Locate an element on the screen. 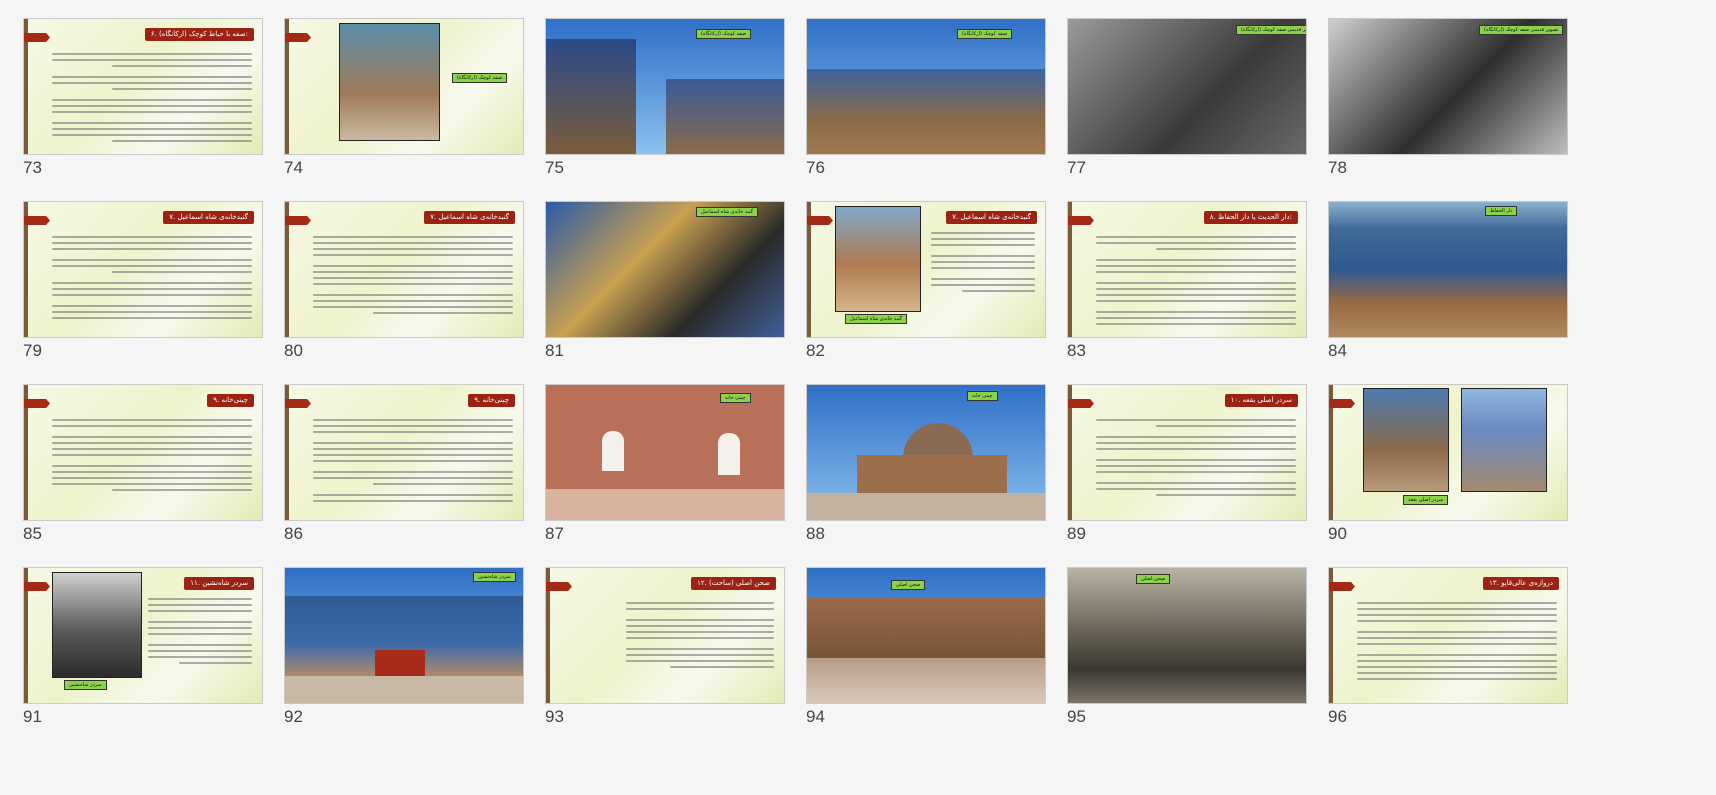  slide-title: ۸. دار الحدیث یا دار الحفاظ: is located at coordinates (1250, 217).